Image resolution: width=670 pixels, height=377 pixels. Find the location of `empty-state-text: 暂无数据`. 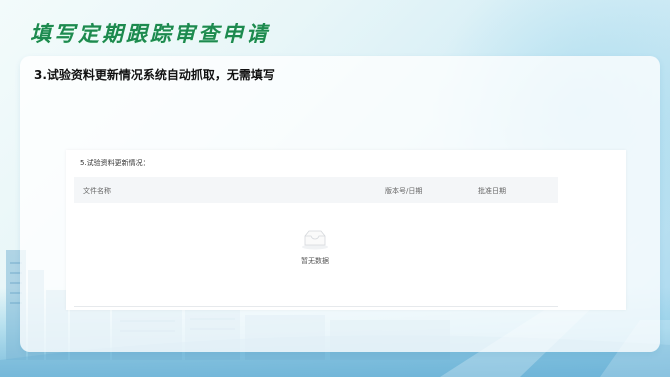

empty-state-text: 暂无数据 is located at coordinates (315, 261).